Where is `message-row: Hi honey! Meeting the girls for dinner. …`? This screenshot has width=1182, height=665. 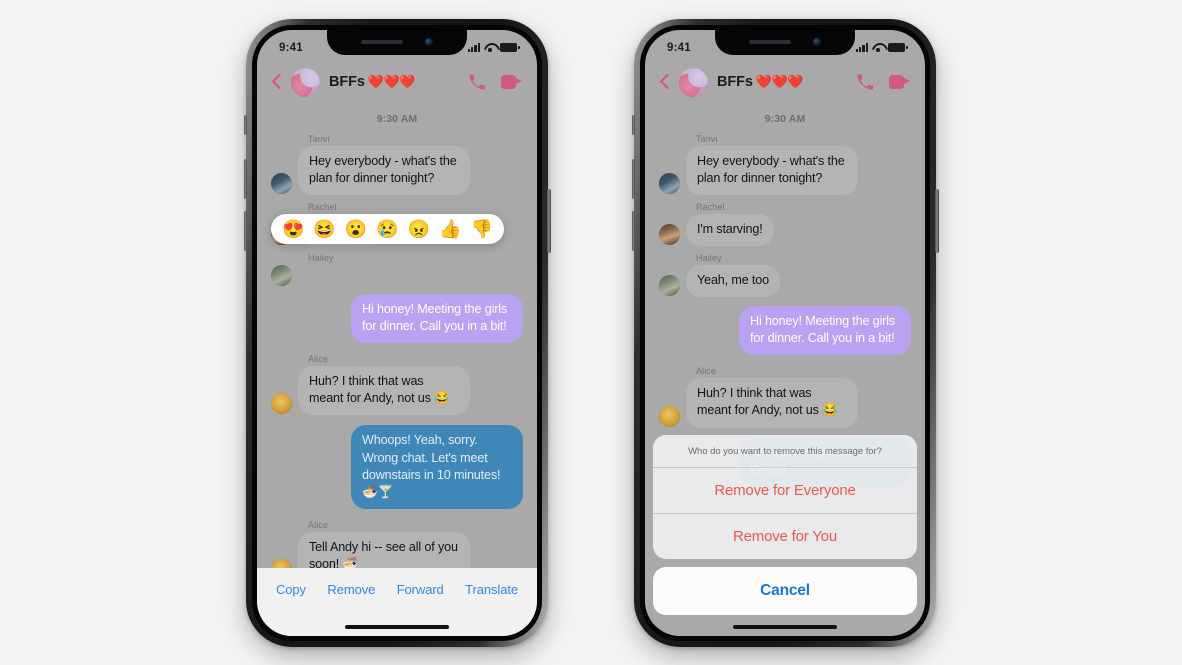
message-row: Hi honey! Meeting the girls for dinner. … is located at coordinates (397, 318).